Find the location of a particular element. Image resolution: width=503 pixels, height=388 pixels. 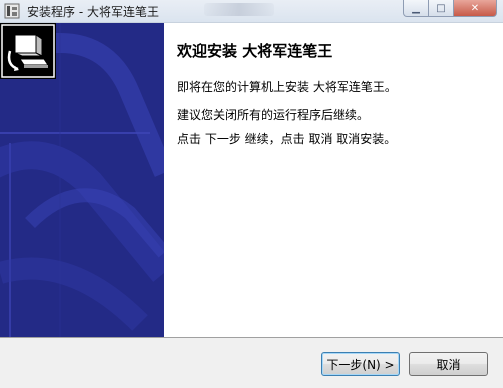

button-bar: 下一步(N) > 取消 is located at coordinates (251, 362).